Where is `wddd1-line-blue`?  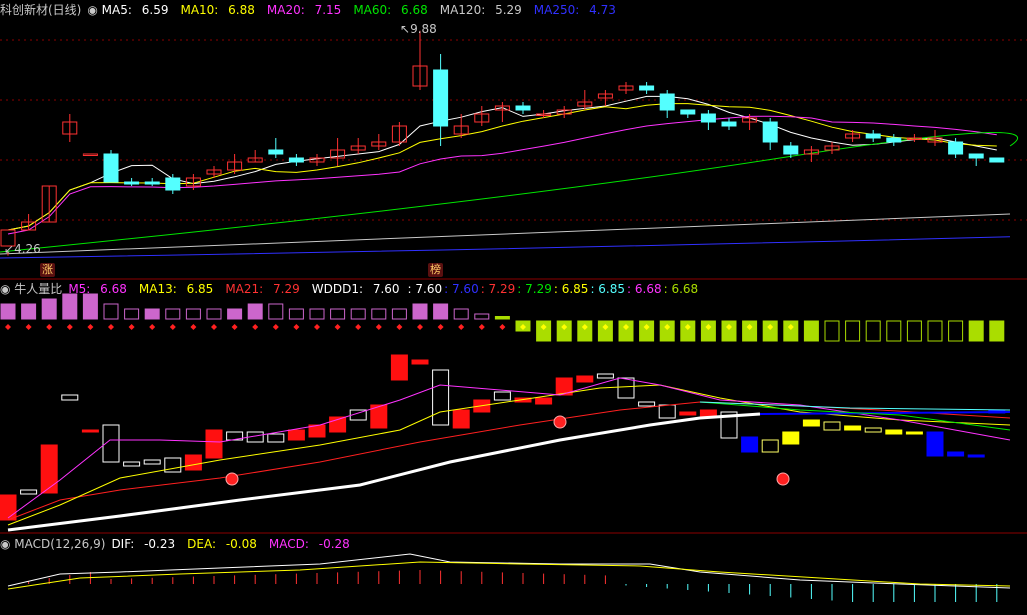 wddd1-line-blue is located at coordinates (885, 413).